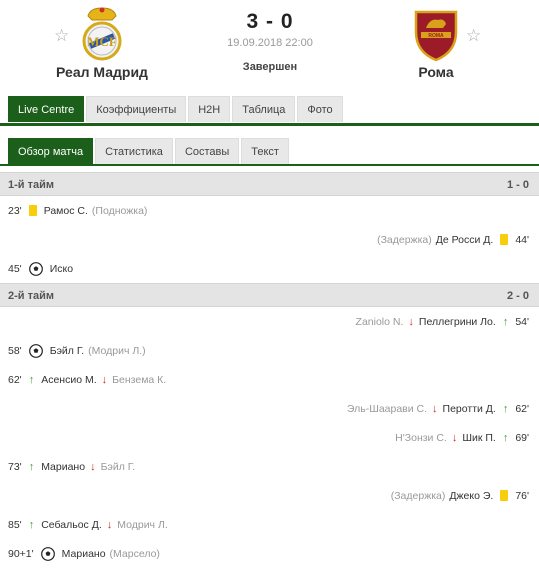 The width and height of the screenshot is (539, 568). Describe the element at coordinates (134, 151) in the screenshot. I see `tab-statistics: Статистика` at that location.